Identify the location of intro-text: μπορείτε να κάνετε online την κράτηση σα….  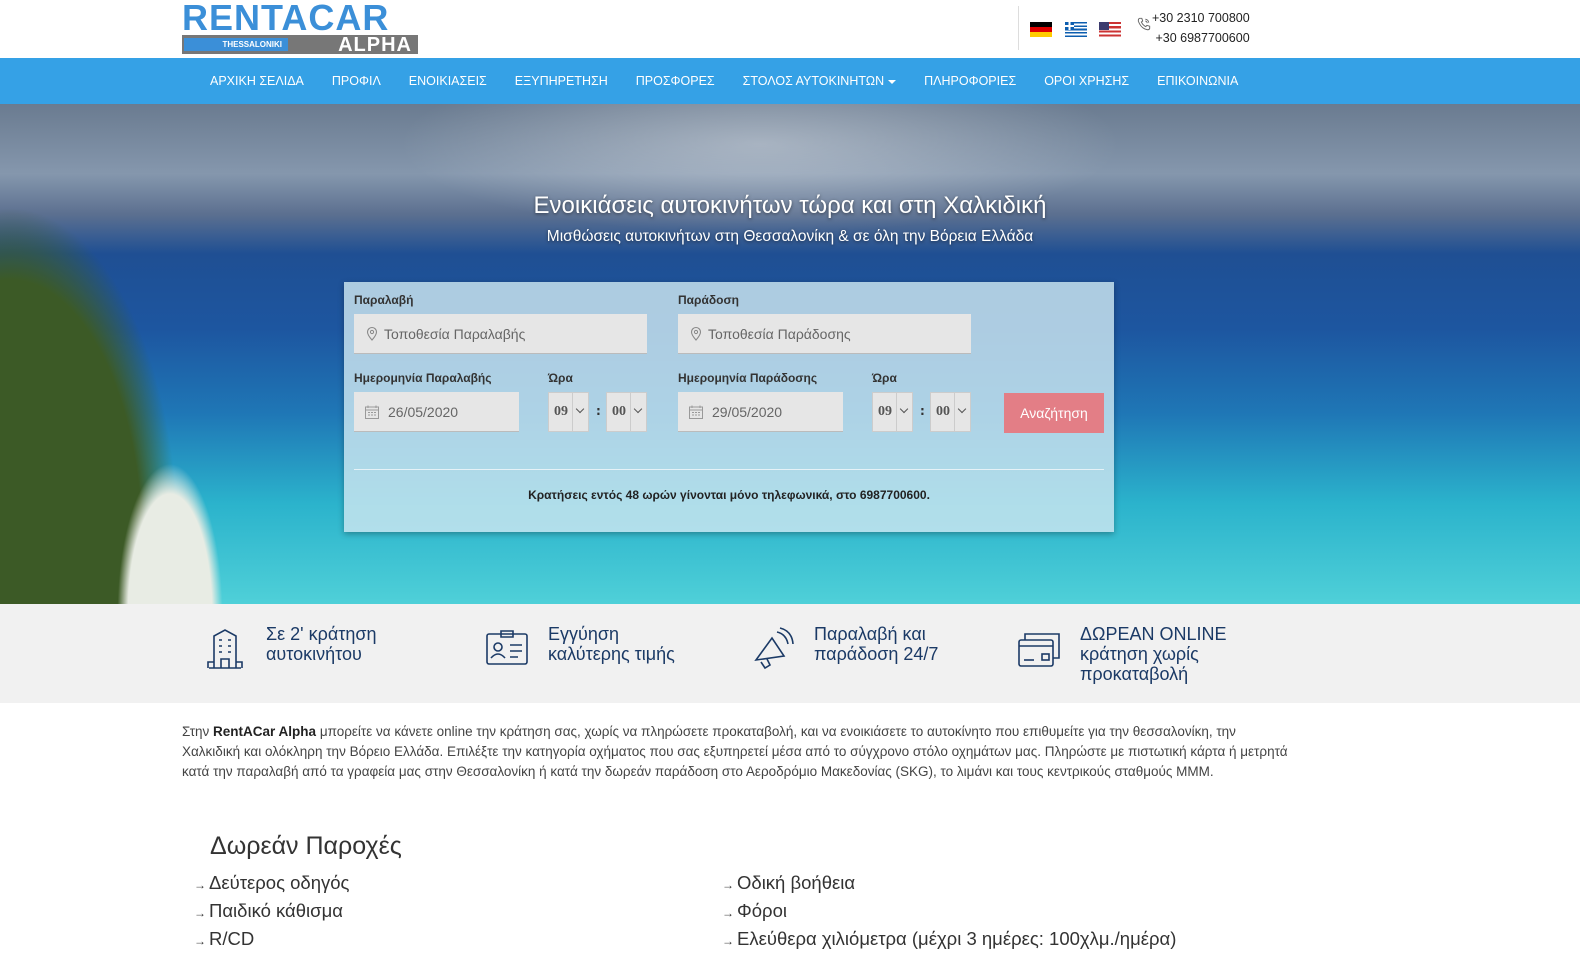
(735, 751).